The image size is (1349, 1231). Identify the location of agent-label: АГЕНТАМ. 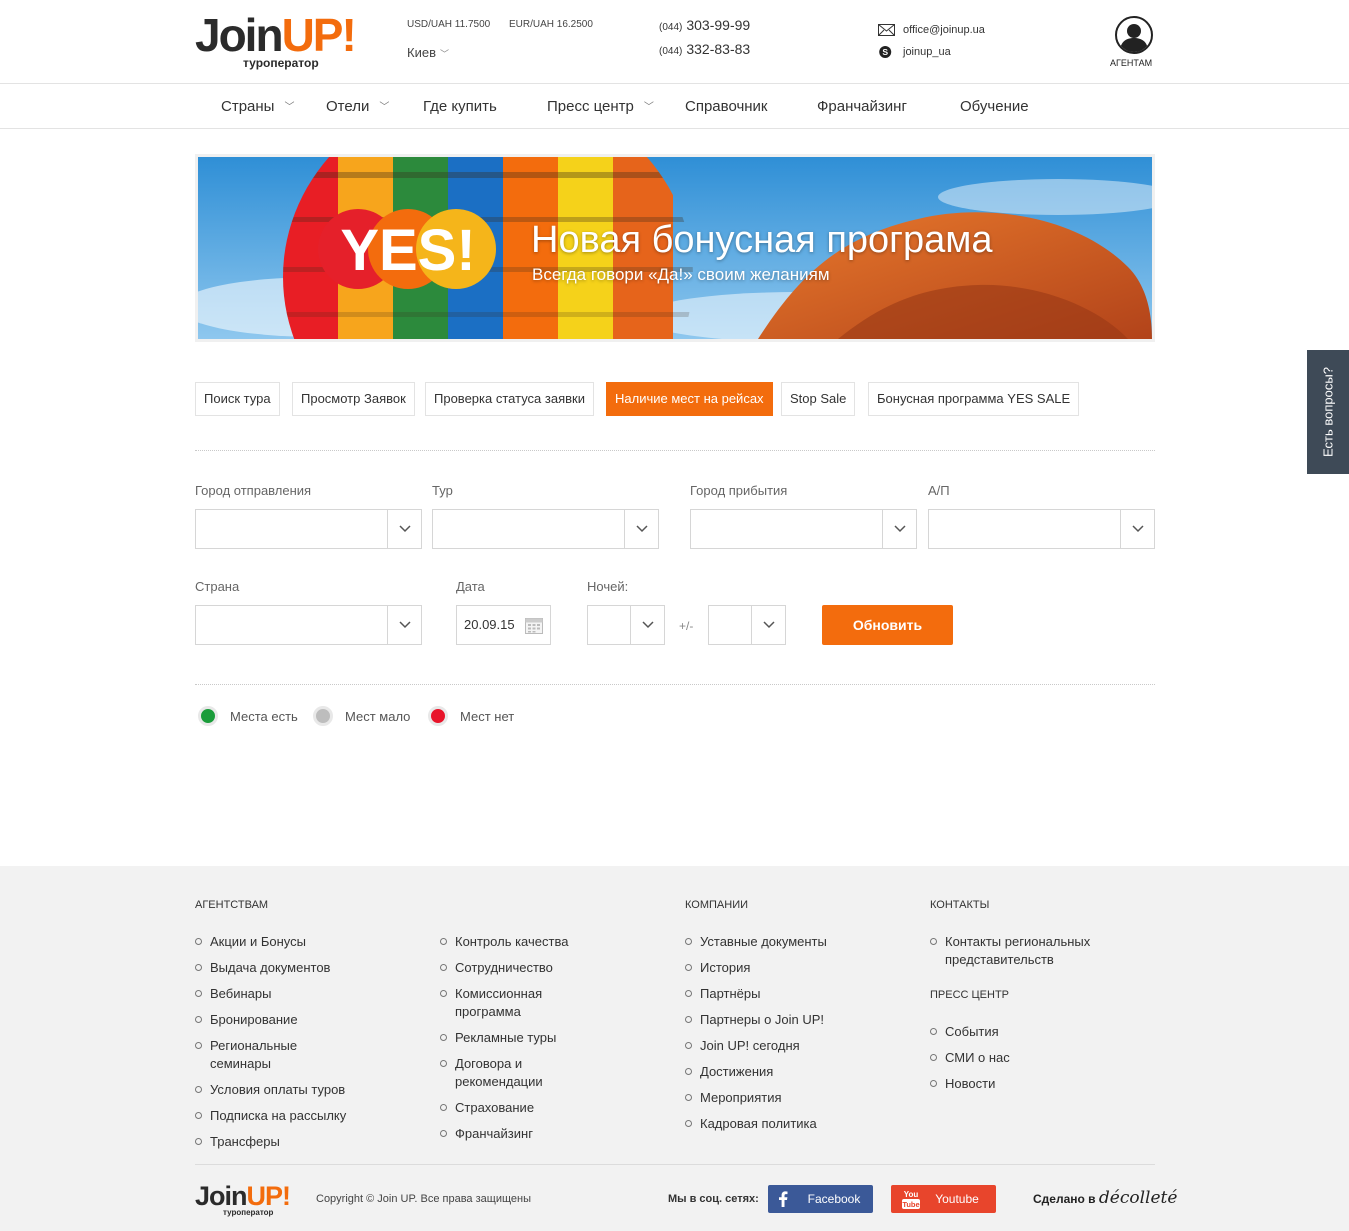
(1131, 63).